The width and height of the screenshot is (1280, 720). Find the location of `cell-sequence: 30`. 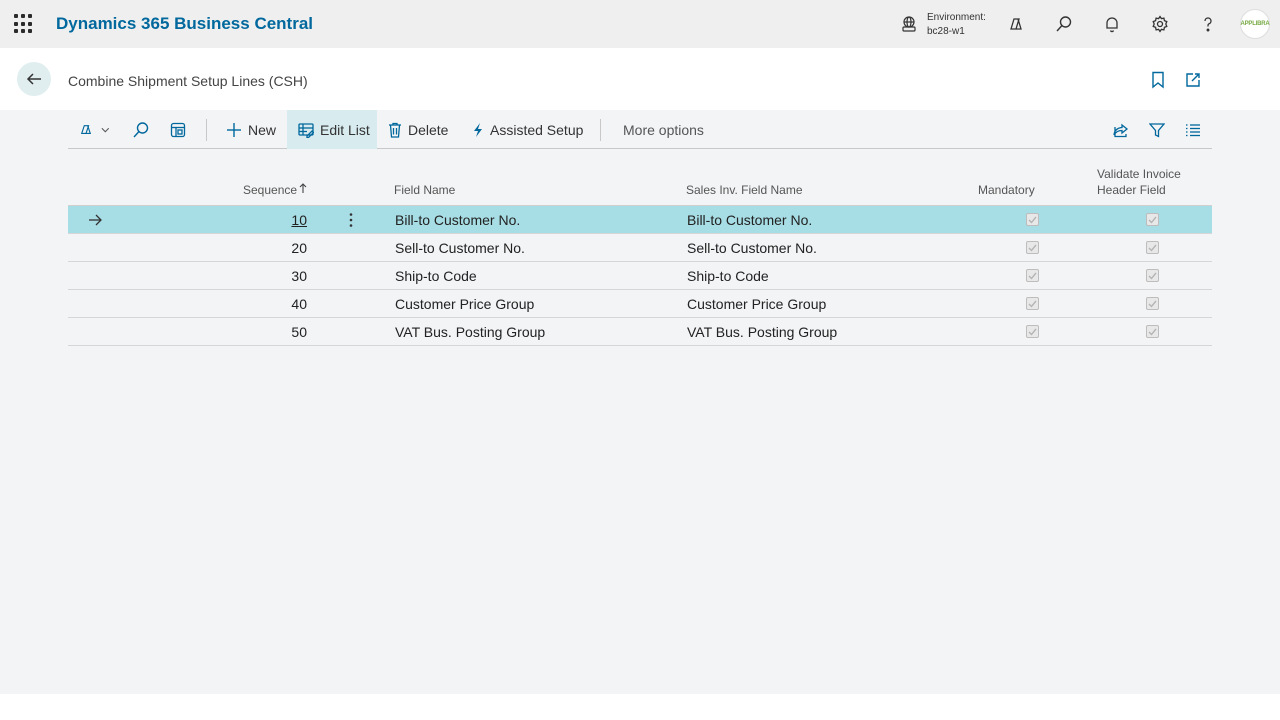

cell-sequence: 30 is located at coordinates (287, 276).